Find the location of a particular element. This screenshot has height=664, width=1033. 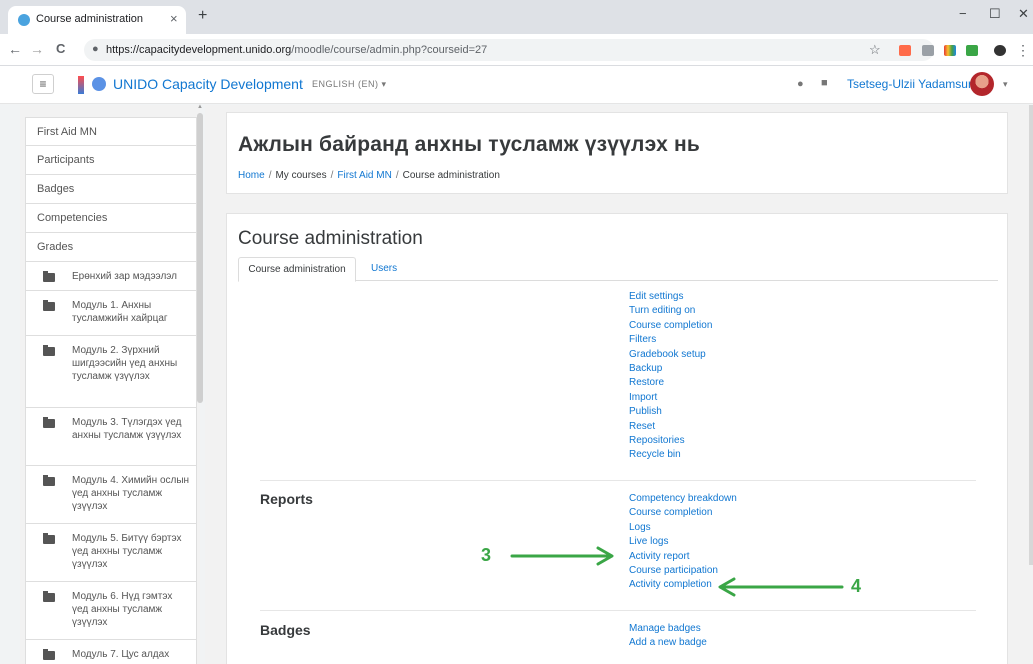

maximize-button: ☐ is located at coordinates (995, 14).